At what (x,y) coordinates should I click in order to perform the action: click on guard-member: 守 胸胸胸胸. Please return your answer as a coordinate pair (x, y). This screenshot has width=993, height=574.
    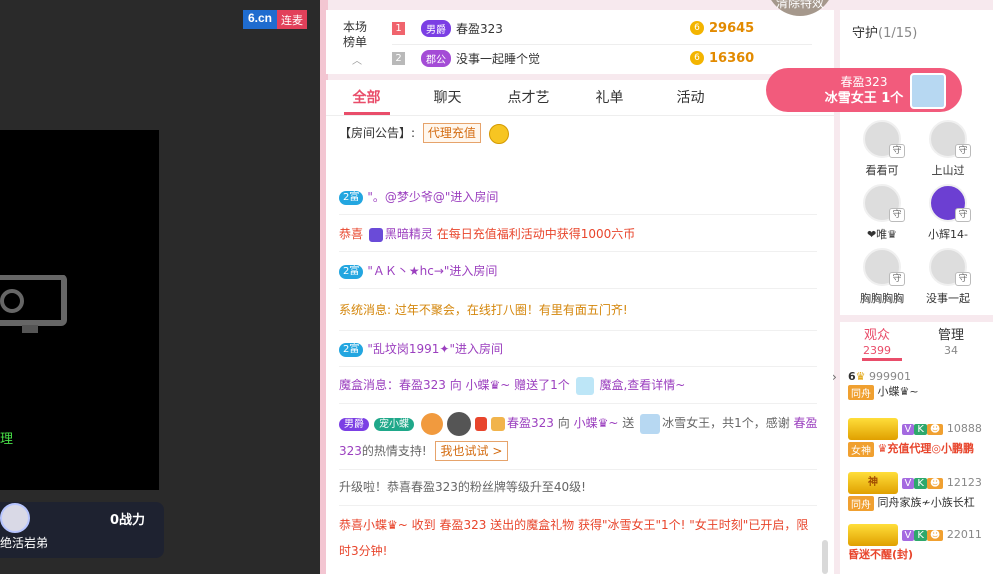
    Looking at the image, I should click on (882, 277).